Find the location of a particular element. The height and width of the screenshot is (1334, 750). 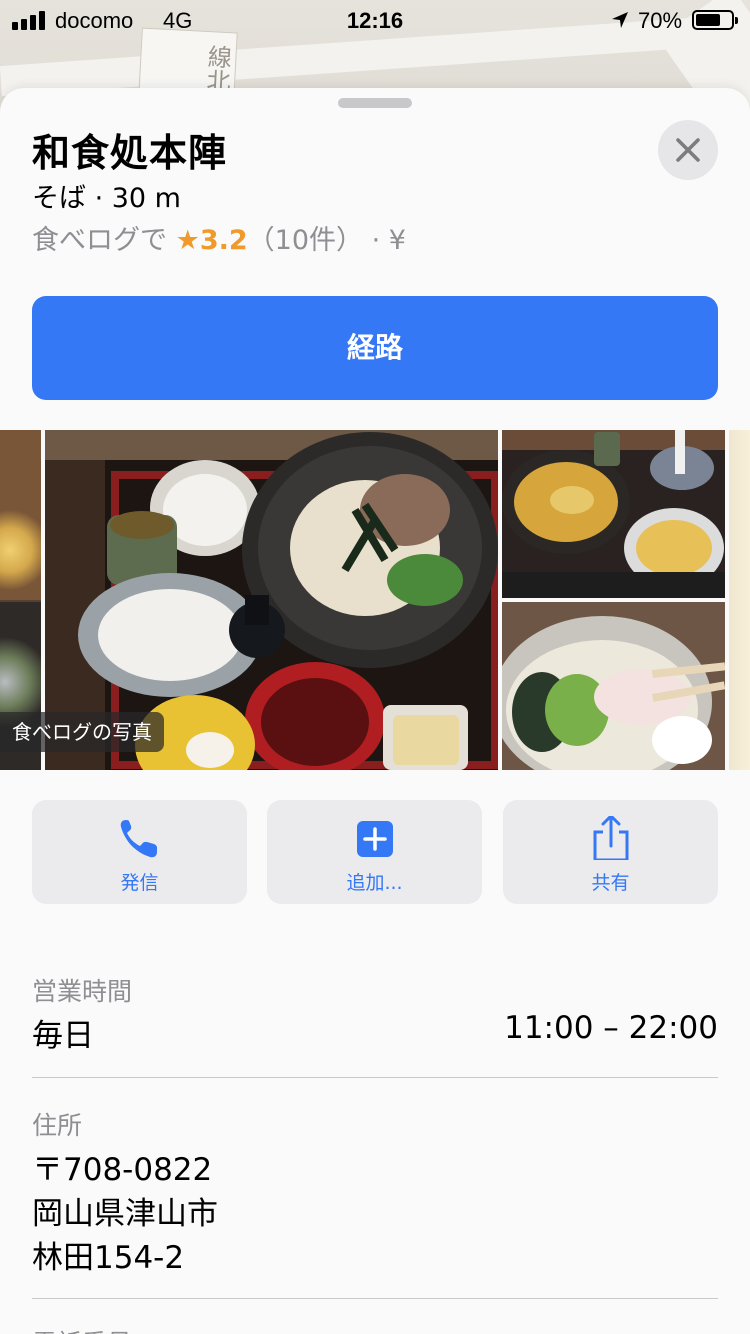

add-icon is located at coordinates (375, 839).